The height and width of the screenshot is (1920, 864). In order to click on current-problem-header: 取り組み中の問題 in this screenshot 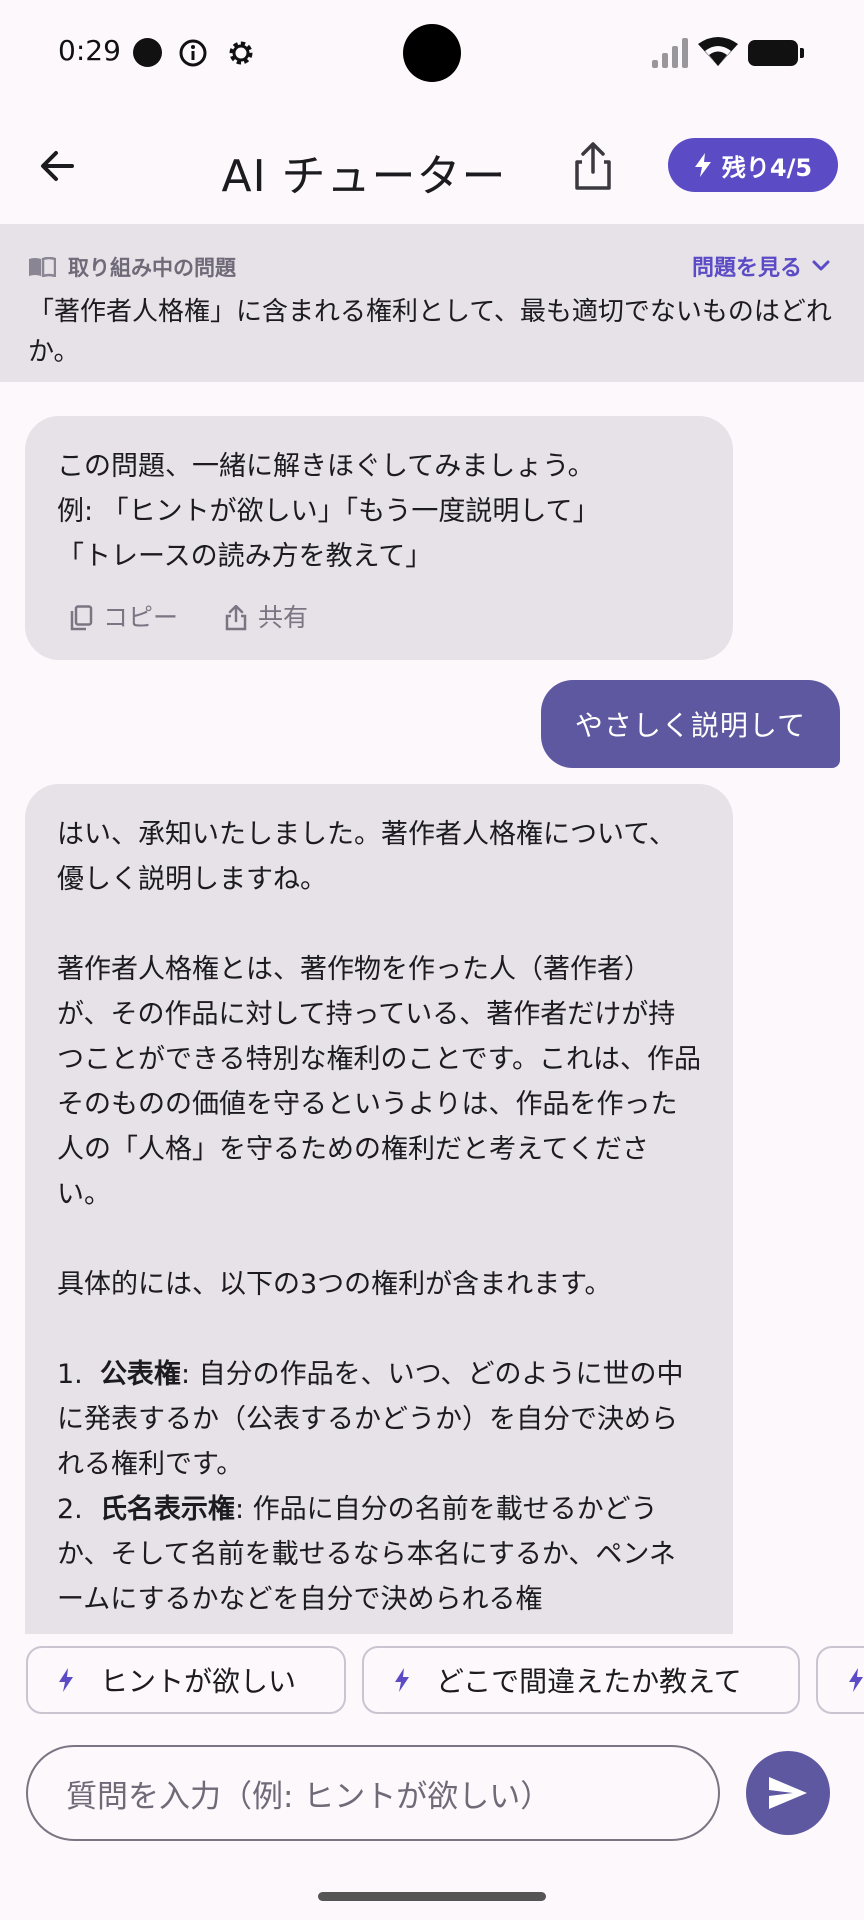, I will do `click(132, 267)`.